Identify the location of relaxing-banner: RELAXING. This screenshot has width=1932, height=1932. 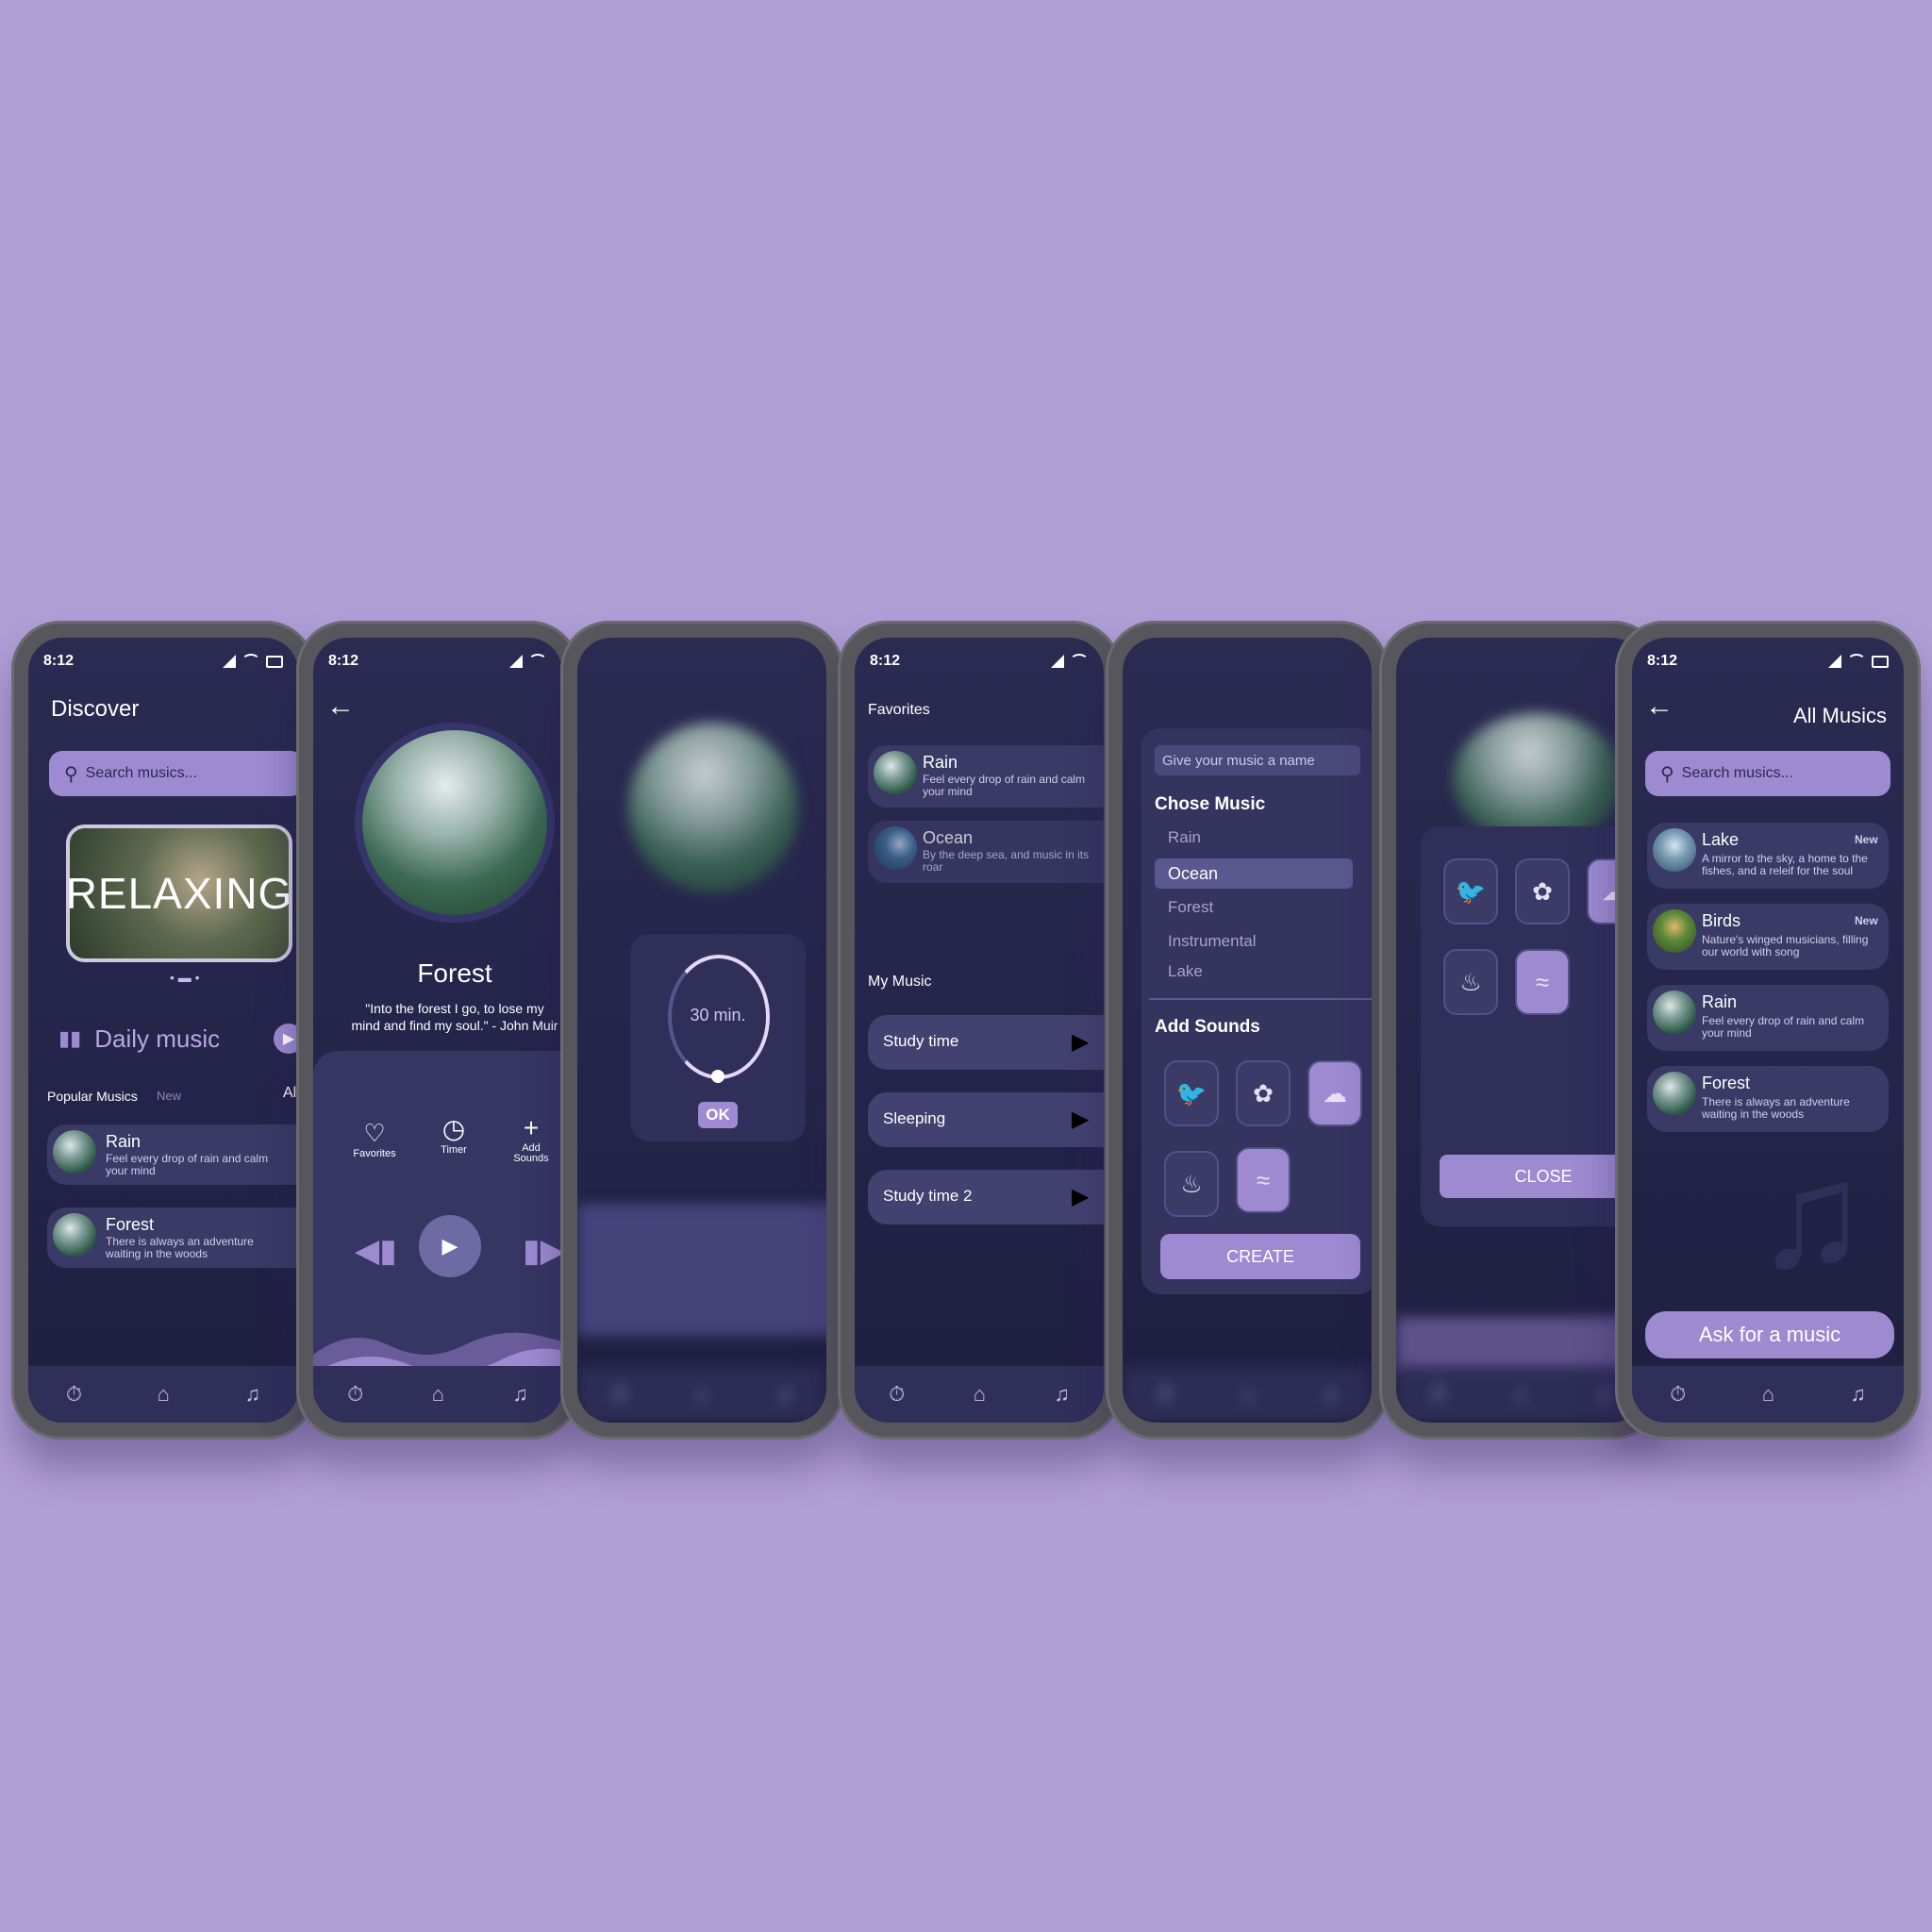
(179, 893).